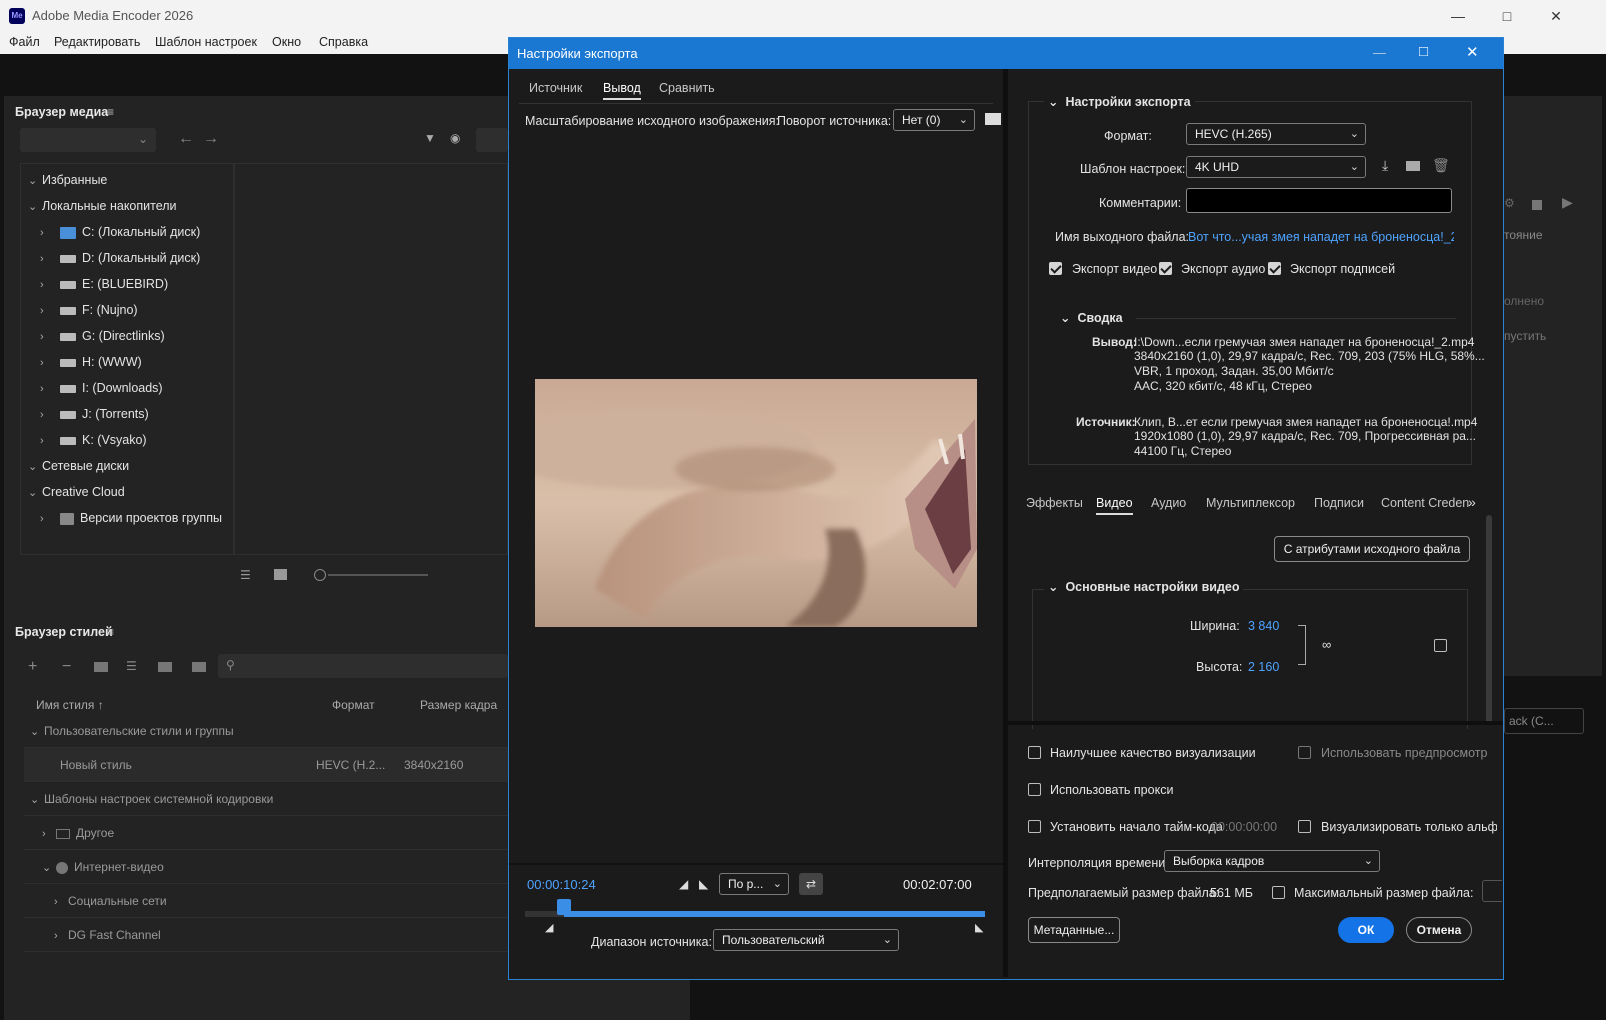  I want to click on out-point-marker: ◣, so click(979, 927).